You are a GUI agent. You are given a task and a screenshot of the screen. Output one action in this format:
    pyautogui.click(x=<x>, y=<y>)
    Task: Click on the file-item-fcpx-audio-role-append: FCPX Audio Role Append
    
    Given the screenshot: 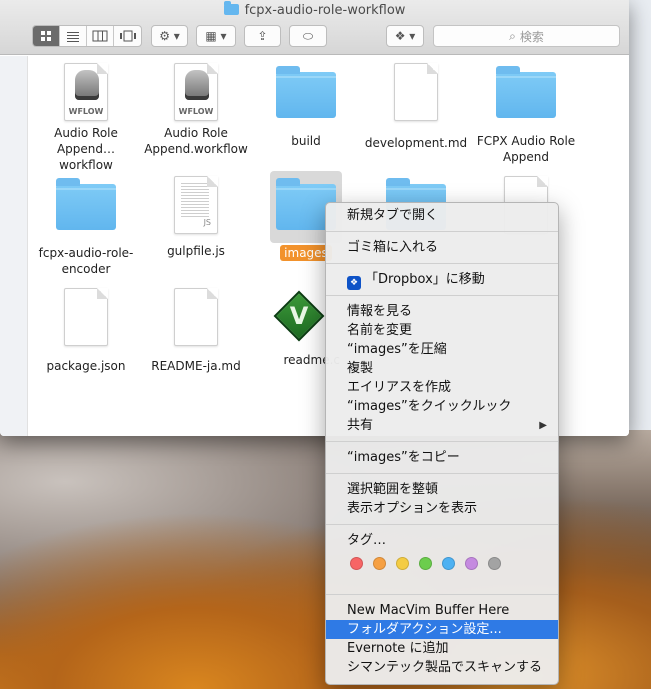 What is the action you would take?
    pyautogui.click(x=526, y=115)
    